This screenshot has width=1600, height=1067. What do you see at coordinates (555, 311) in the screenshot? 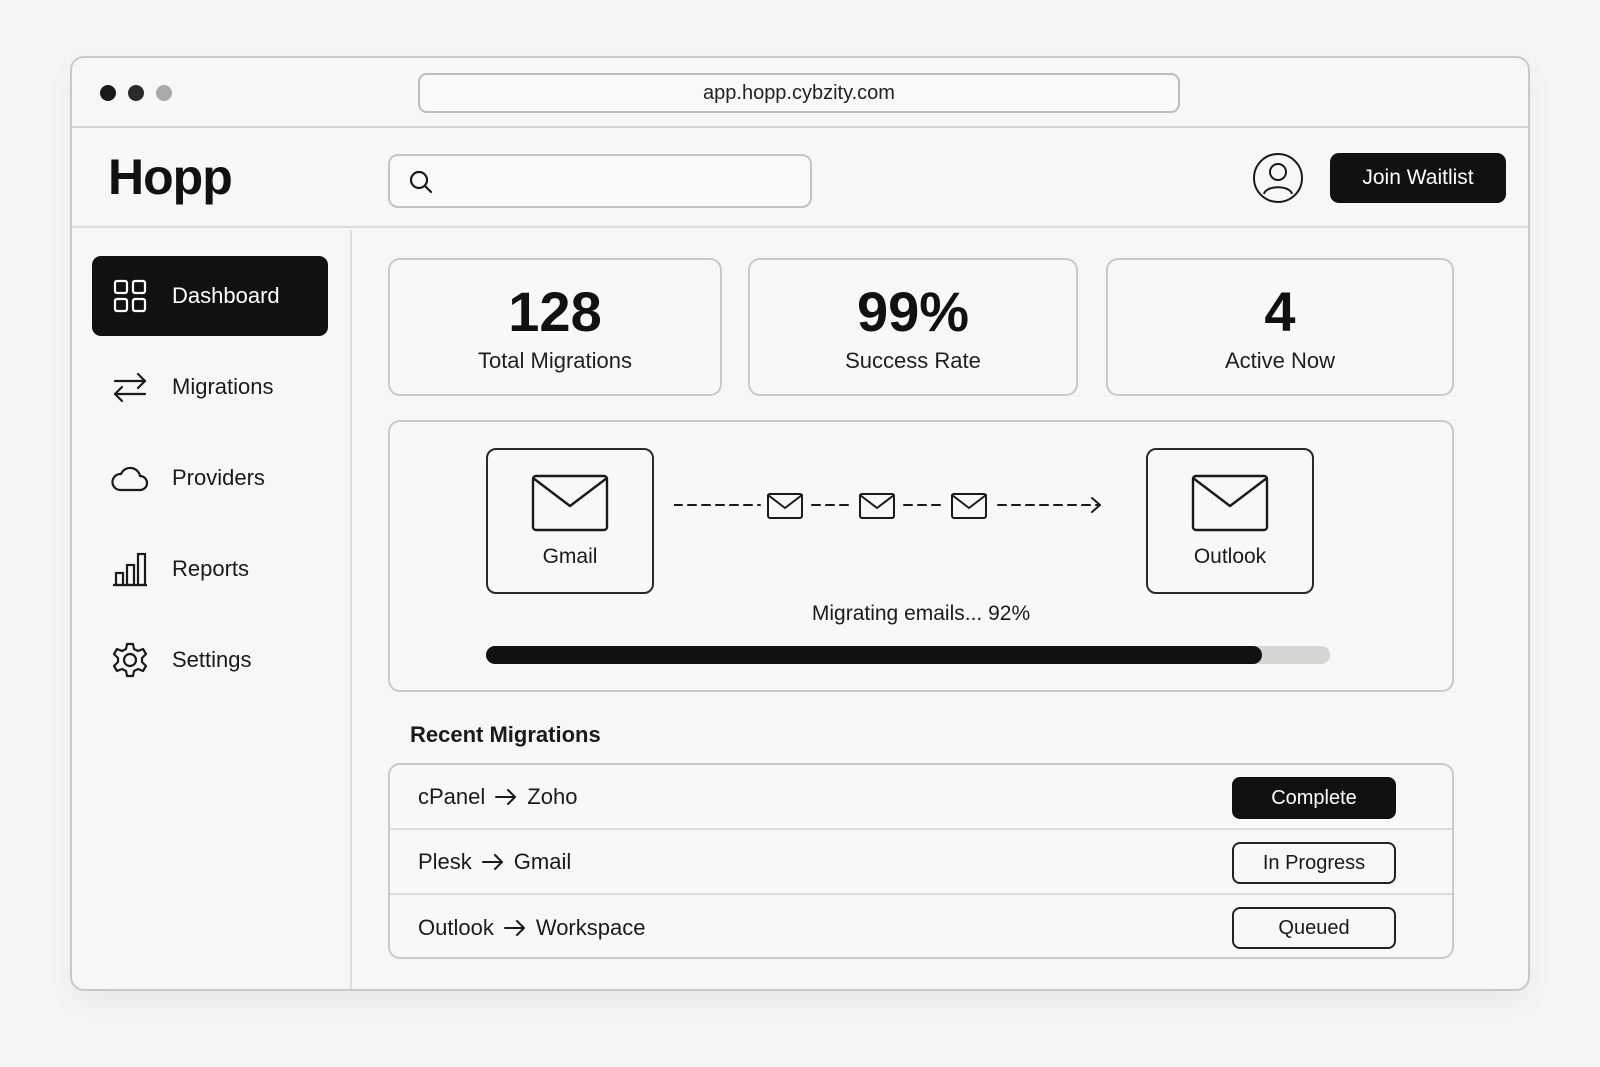
I see `stat-value: 128` at bounding box center [555, 311].